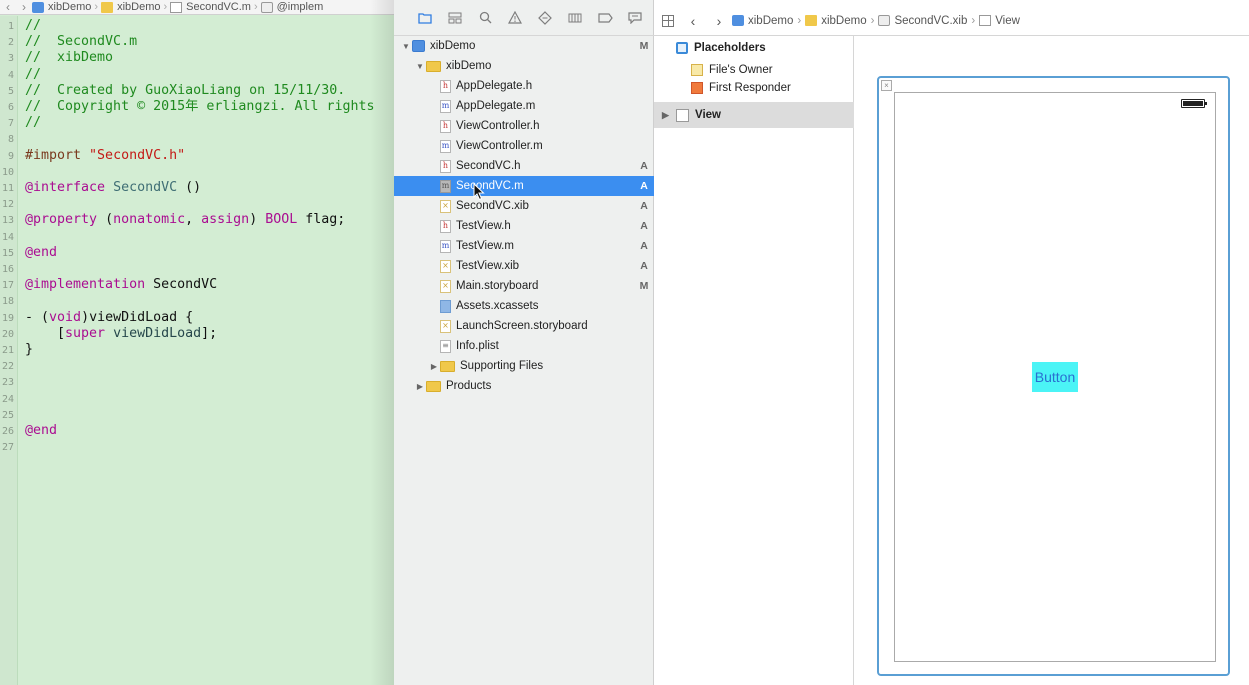 This screenshot has width=1249, height=685. I want to click on code-token: // xibDemo, so click(69, 58).